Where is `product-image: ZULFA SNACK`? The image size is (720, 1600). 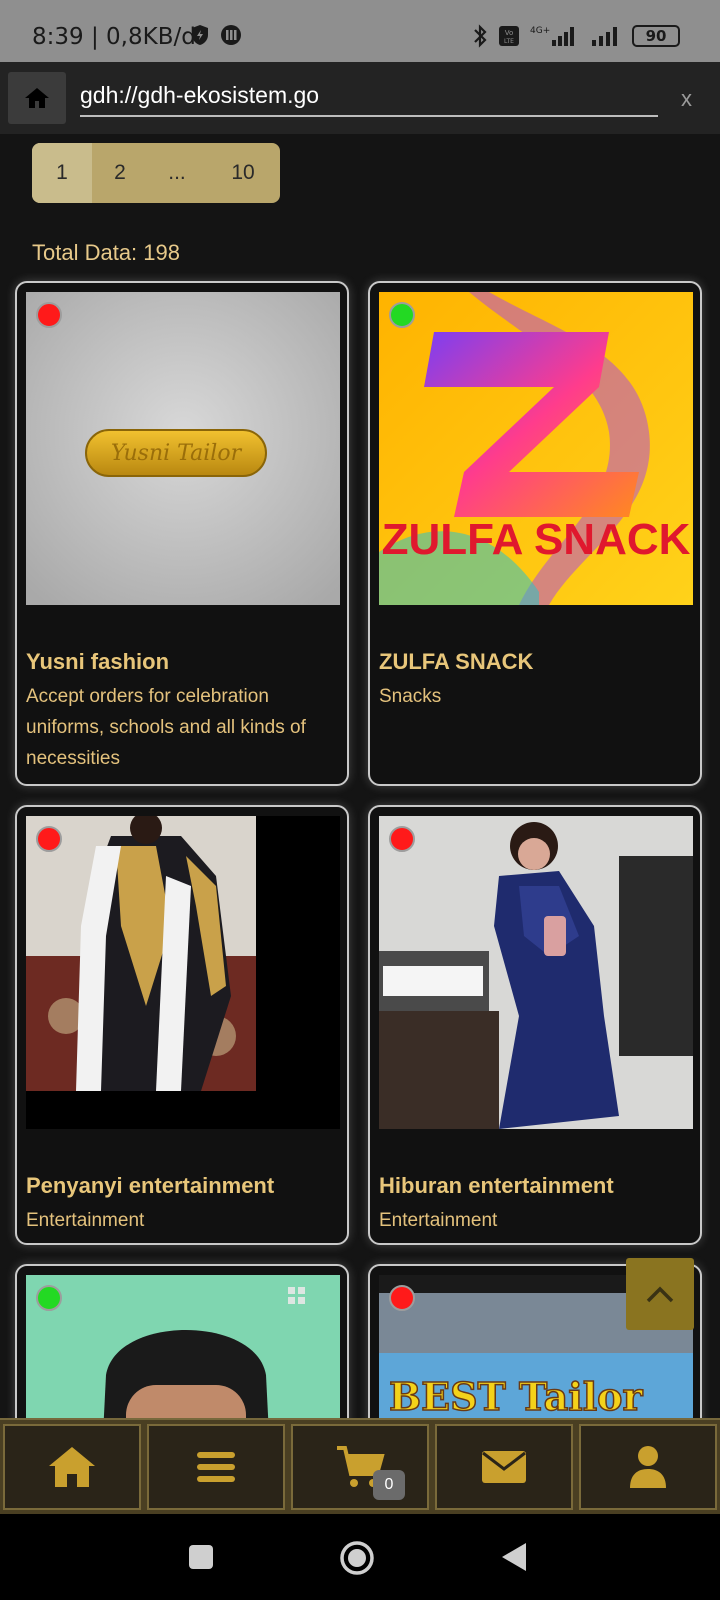
product-image: ZULFA SNACK is located at coordinates (536, 448).